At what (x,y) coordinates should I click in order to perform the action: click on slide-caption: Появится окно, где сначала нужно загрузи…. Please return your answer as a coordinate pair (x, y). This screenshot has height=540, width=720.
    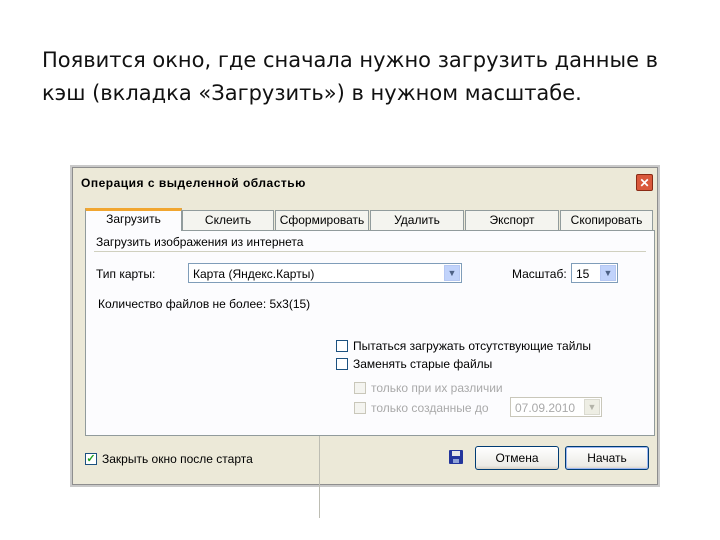
    Looking at the image, I should click on (367, 77).